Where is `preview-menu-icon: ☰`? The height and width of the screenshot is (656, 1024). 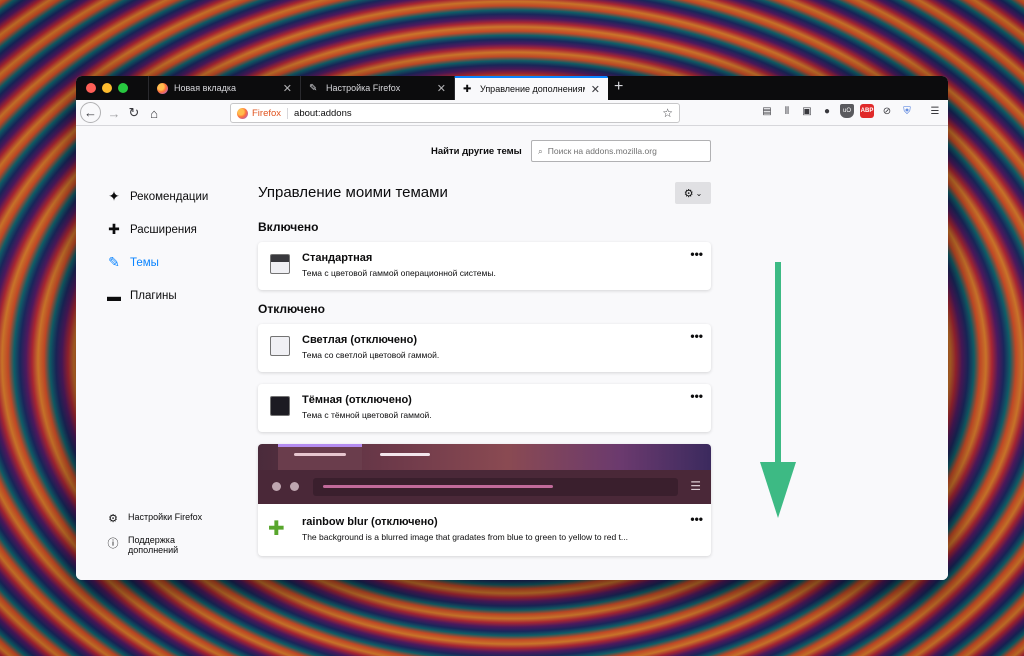 preview-menu-icon: ☰ is located at coordinates (695, 486).